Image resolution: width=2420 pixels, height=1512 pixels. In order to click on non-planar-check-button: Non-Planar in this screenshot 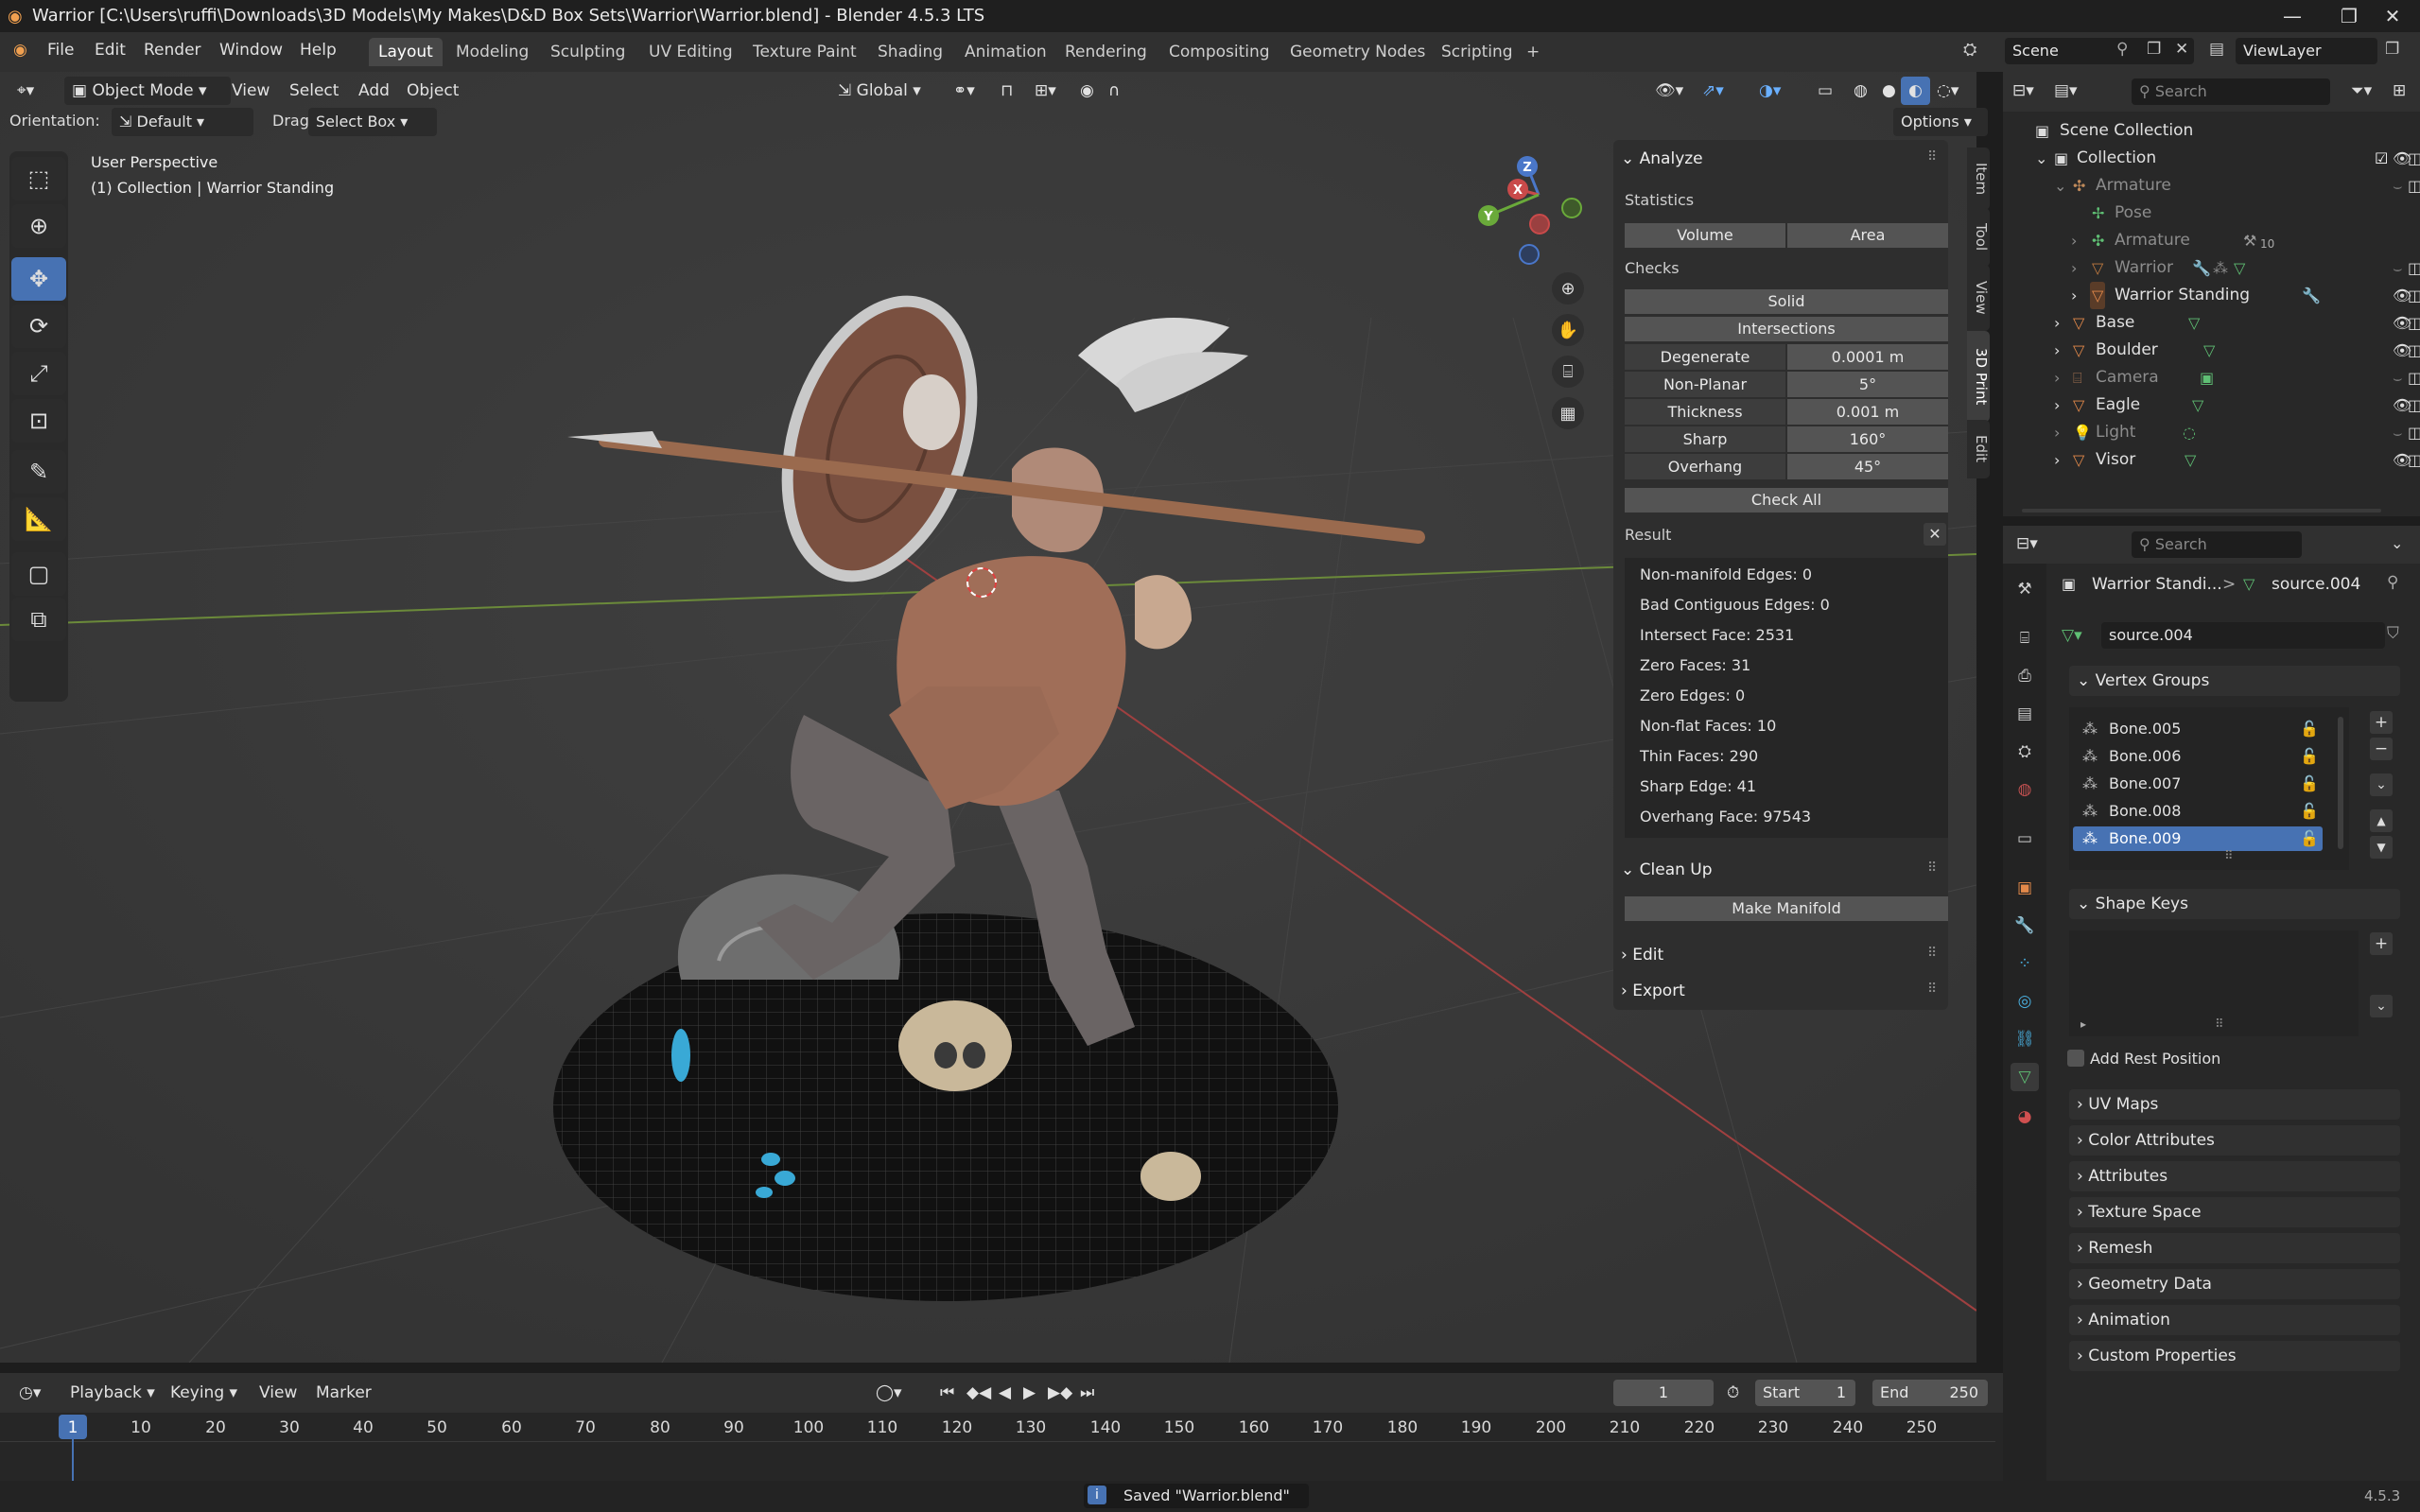, I will do `click(1705, 384)`.